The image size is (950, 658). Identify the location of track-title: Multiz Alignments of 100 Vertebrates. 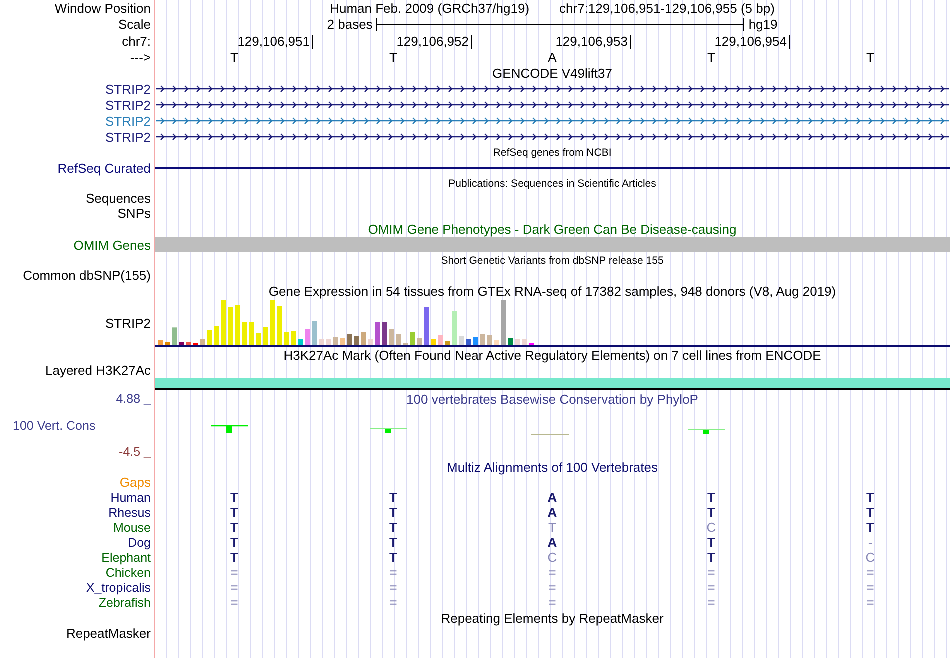
(552, 467).